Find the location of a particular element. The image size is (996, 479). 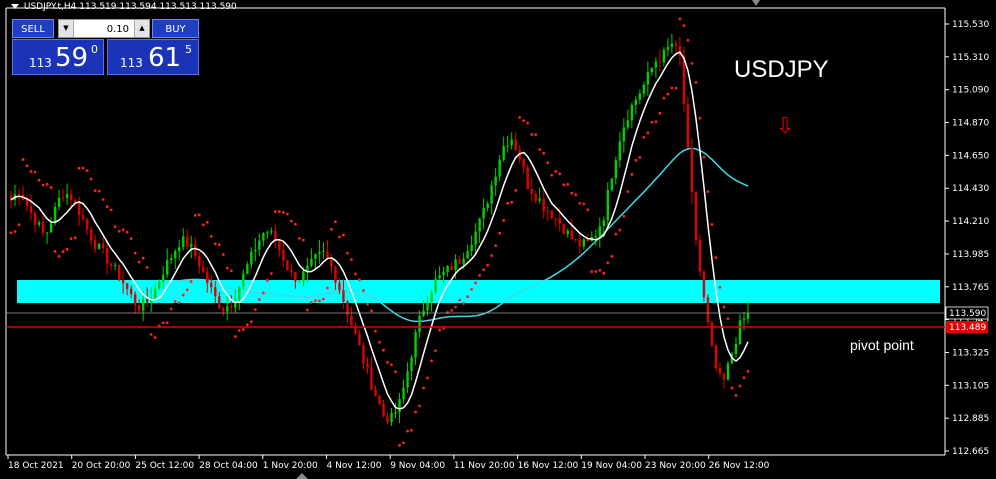

y-tick-label: 114.210 is located at coordinates (970, 222).